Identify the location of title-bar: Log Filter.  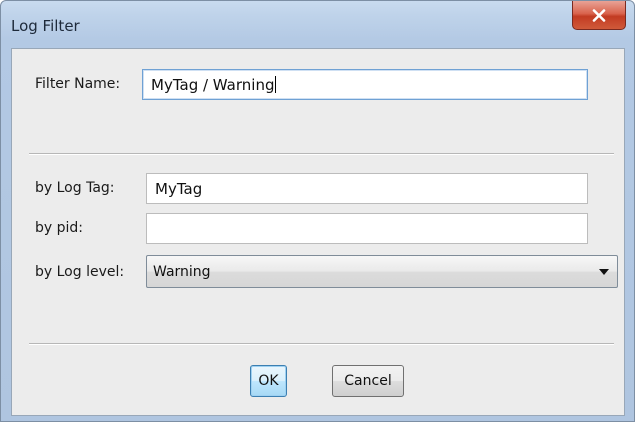
(317, 25).